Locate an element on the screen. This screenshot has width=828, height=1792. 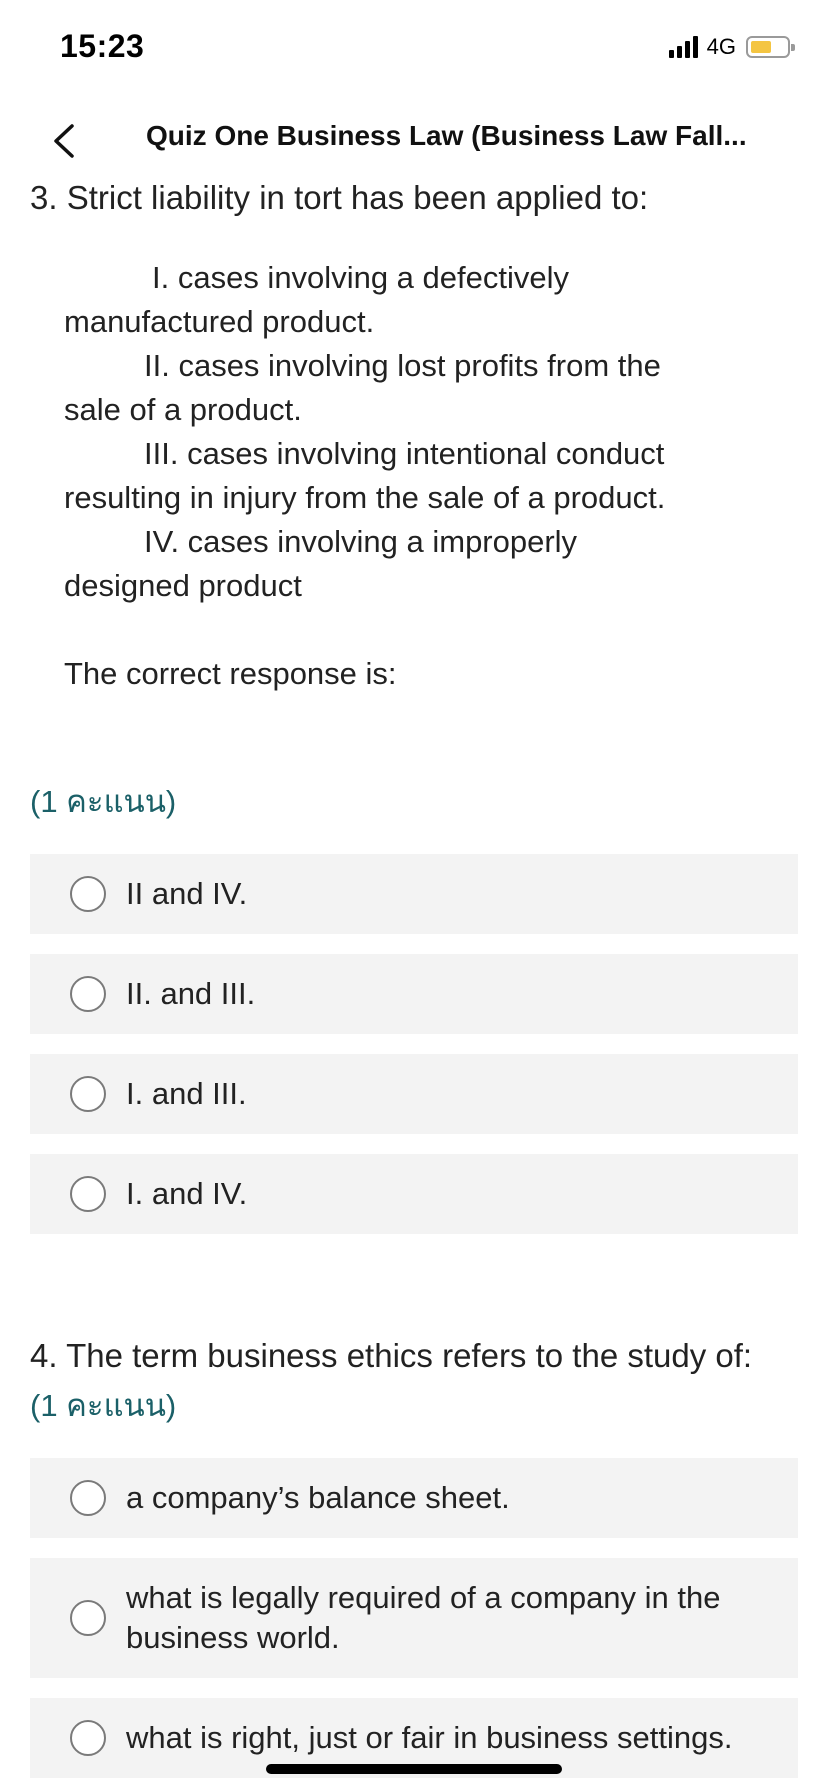
option-q4-a: a company’s balance sheet. is located at coordinates (414, 1498).